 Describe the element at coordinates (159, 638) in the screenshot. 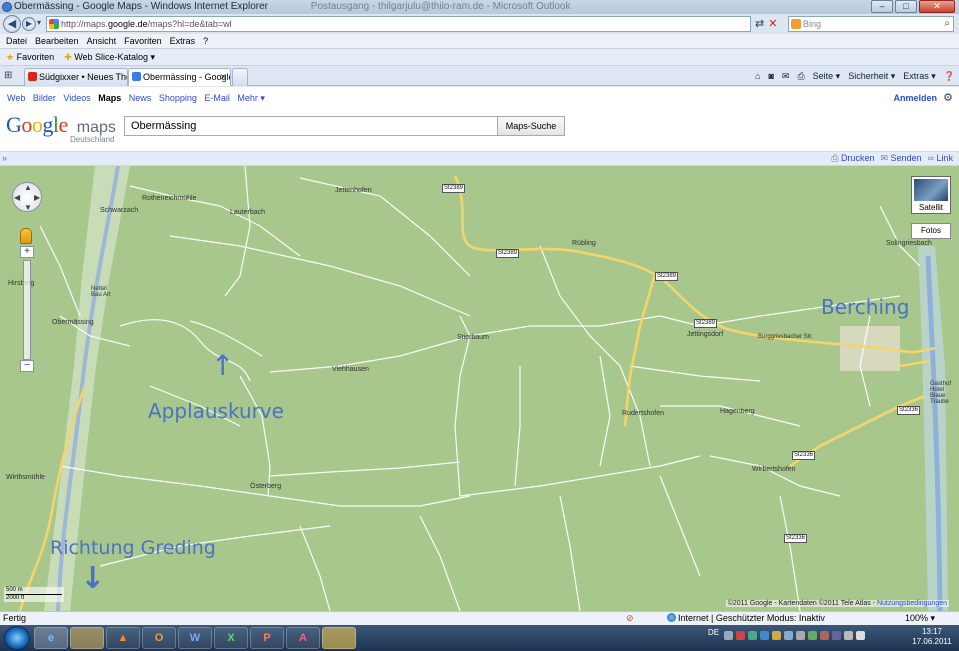

I see `taskbar-outlook-icon: O` at that location.